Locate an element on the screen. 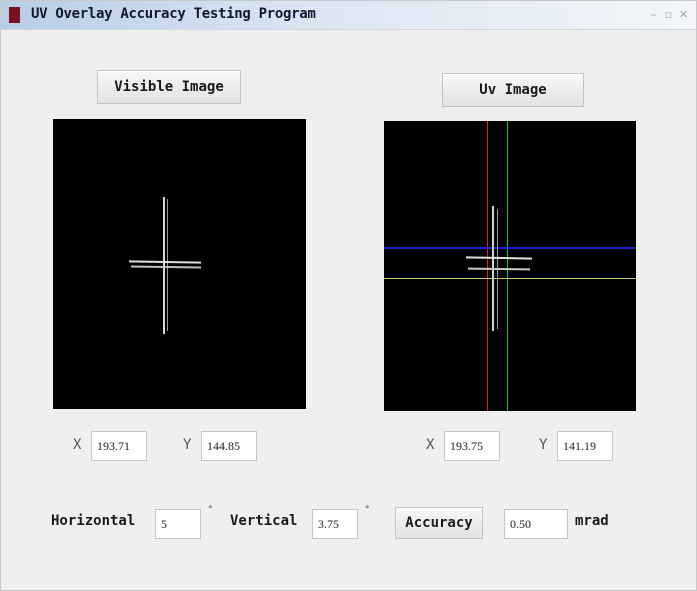  horizontal-degree-symbol: ° is located at coordinates (210, 510).